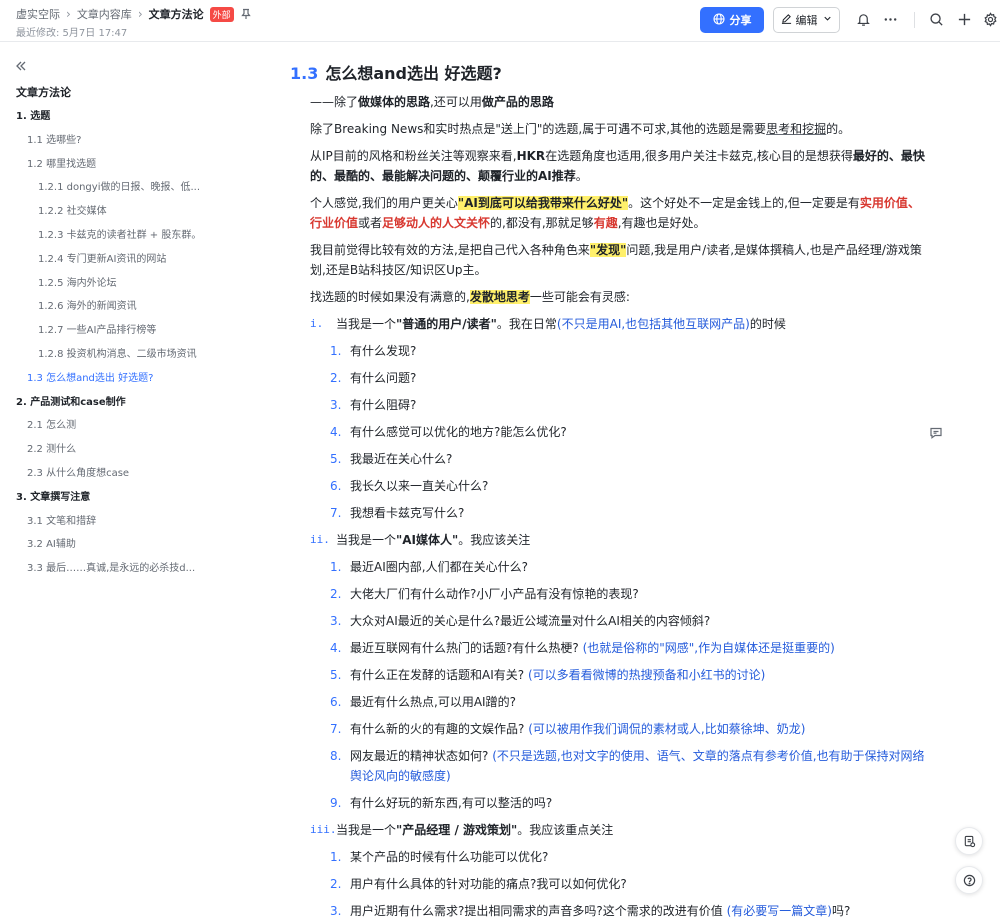 Image resolution: width=1000 pixels, height=921 pixels. What do you see at coordinates (646, 675) in the screenshot?
I see `note-text: (可以多看看微博的热搜预备和小红书的讨论)` at bounding box center [646, 675].